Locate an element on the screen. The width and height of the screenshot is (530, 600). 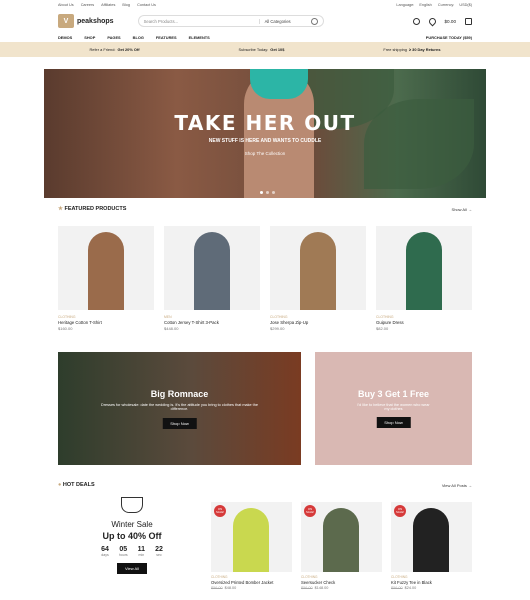
featured-title-text: FEATURED PRODUCTS is located at coordinates (95, 209).